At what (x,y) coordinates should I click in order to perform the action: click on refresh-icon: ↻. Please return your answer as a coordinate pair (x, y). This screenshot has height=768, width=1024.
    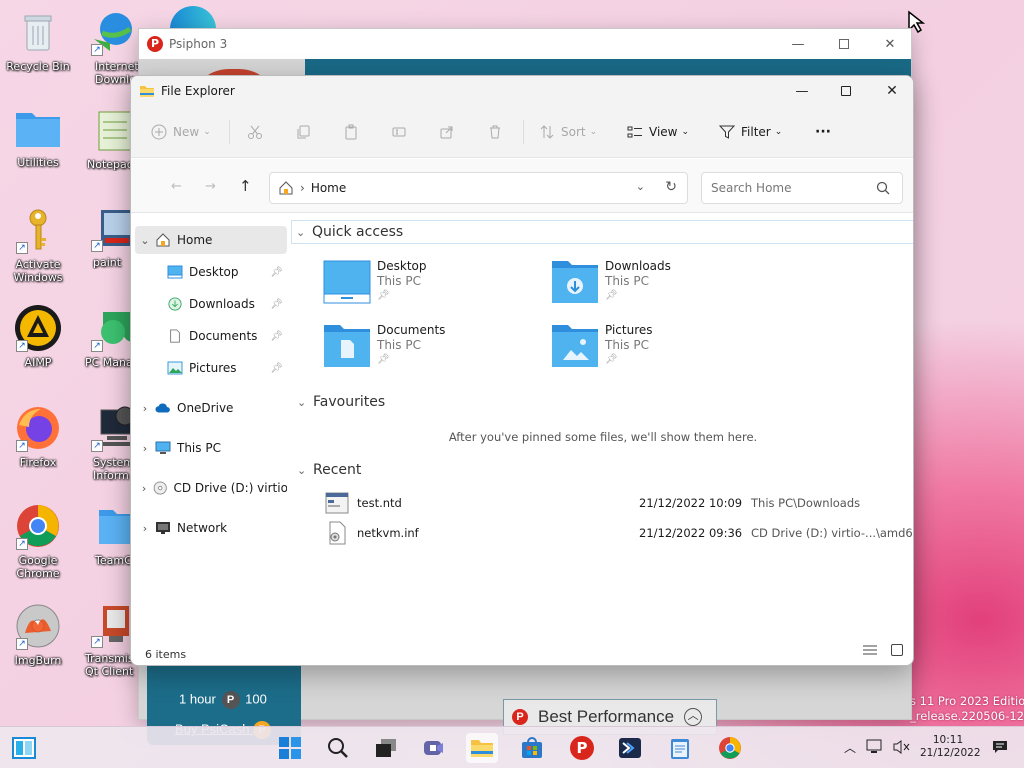
    Looking at the image, I should click on (671, 187).